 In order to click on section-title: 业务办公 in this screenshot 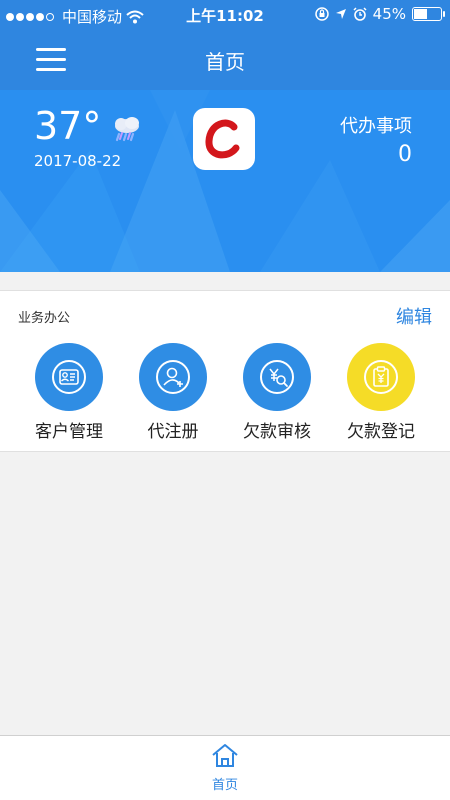, I will do `click(44, 318)`.